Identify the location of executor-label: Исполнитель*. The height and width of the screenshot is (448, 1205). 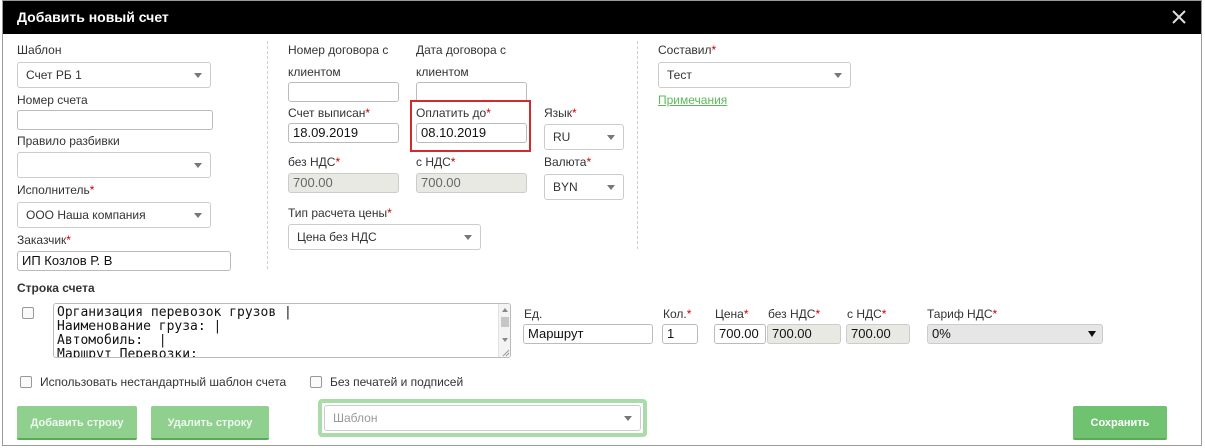
(55, 190).